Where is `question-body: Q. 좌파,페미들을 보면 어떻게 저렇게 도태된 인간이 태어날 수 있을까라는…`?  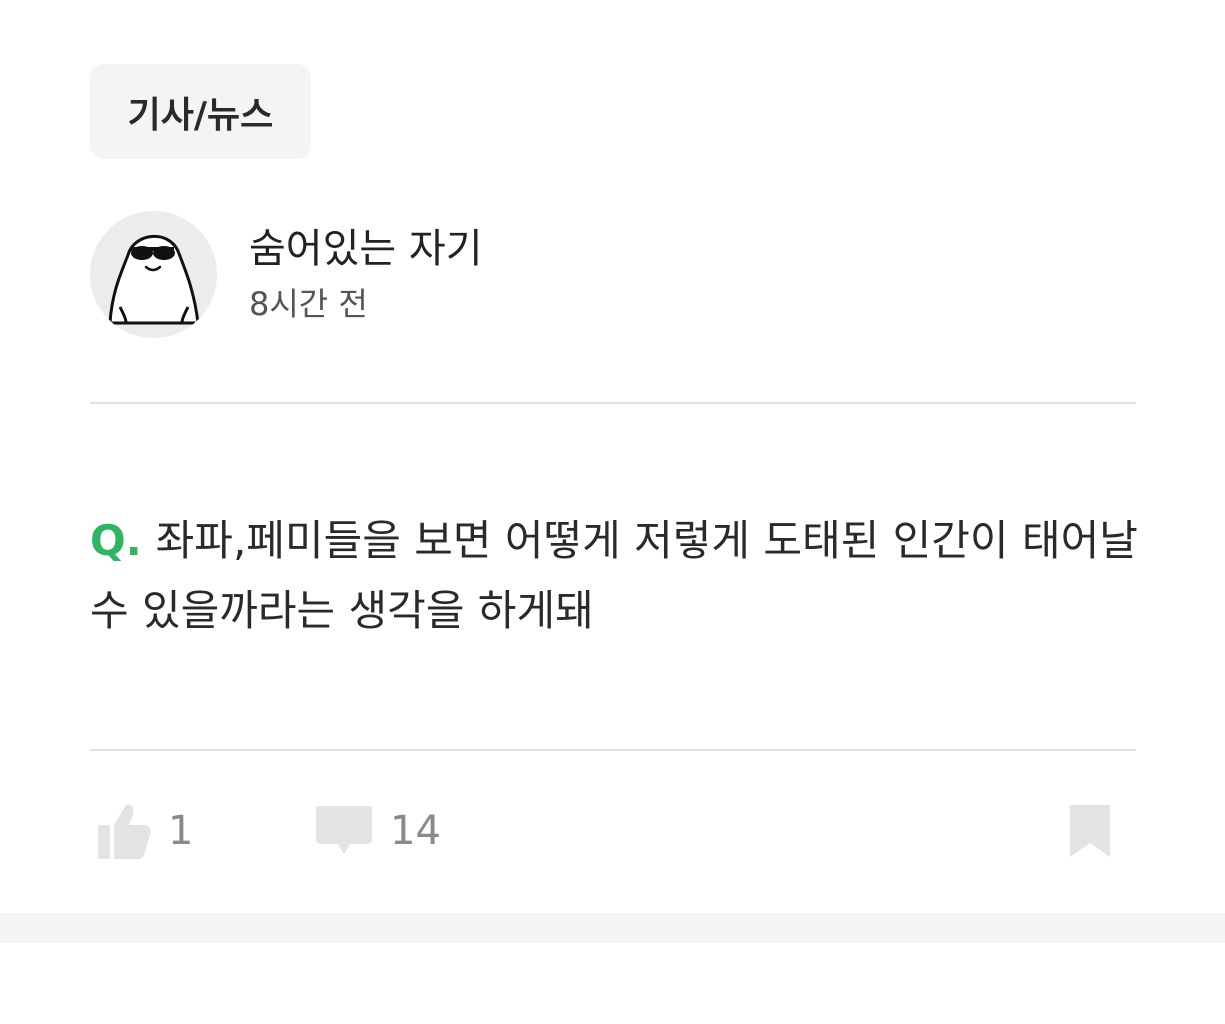 question-body: Q. 좌파,페미들을 보면 어떻게 저렇게 도태된 인간이 태어날 수 있을까라는… is located at coordinates (615, 576).